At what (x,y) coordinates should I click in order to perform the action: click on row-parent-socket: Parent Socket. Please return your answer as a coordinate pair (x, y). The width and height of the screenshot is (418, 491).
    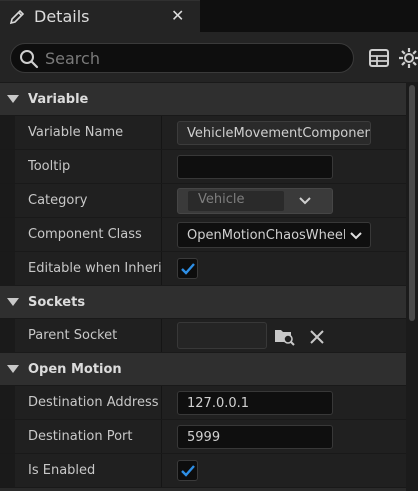
    Looking at the image, I should click on (203, 335).